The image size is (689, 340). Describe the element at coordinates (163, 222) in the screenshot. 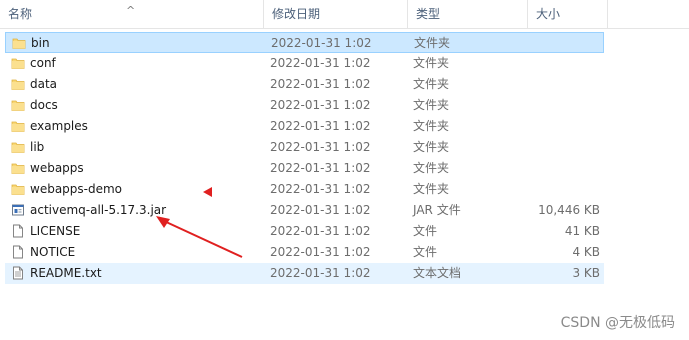

I see `annotation-arrow-head` at that location.